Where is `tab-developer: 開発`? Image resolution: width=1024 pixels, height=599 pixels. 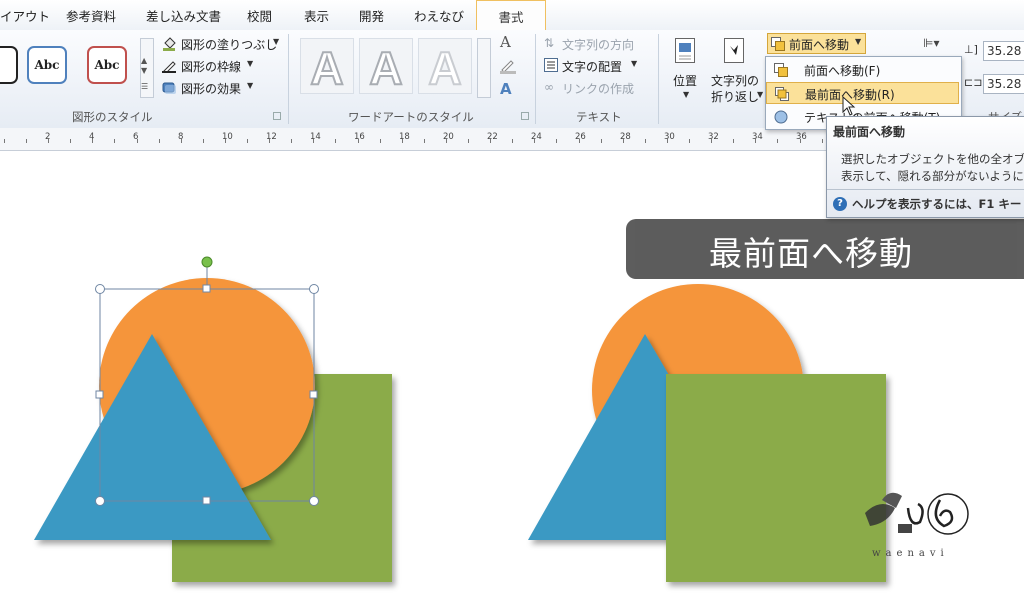
tab-developer: 開発 is located at coordinates (371, 15).